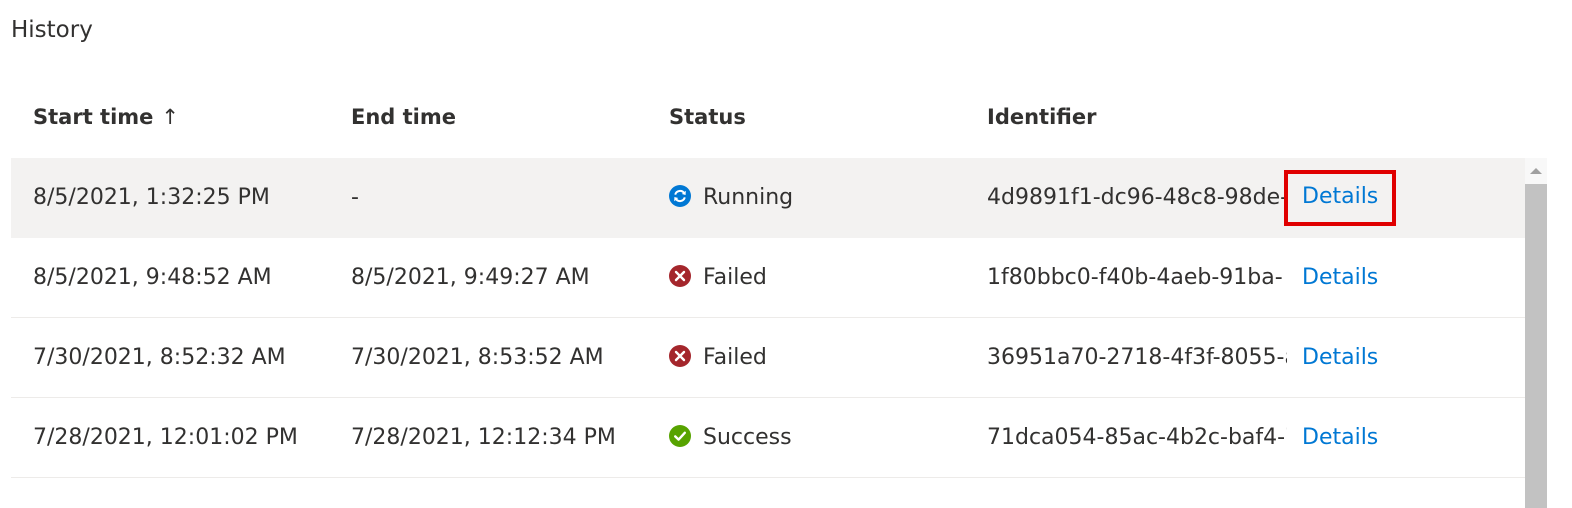  Describe the element at coordinates (159, 357) in the screenshot. I see `start-time-cell: 7/30/2021, 8:52:32 AM` at that location.